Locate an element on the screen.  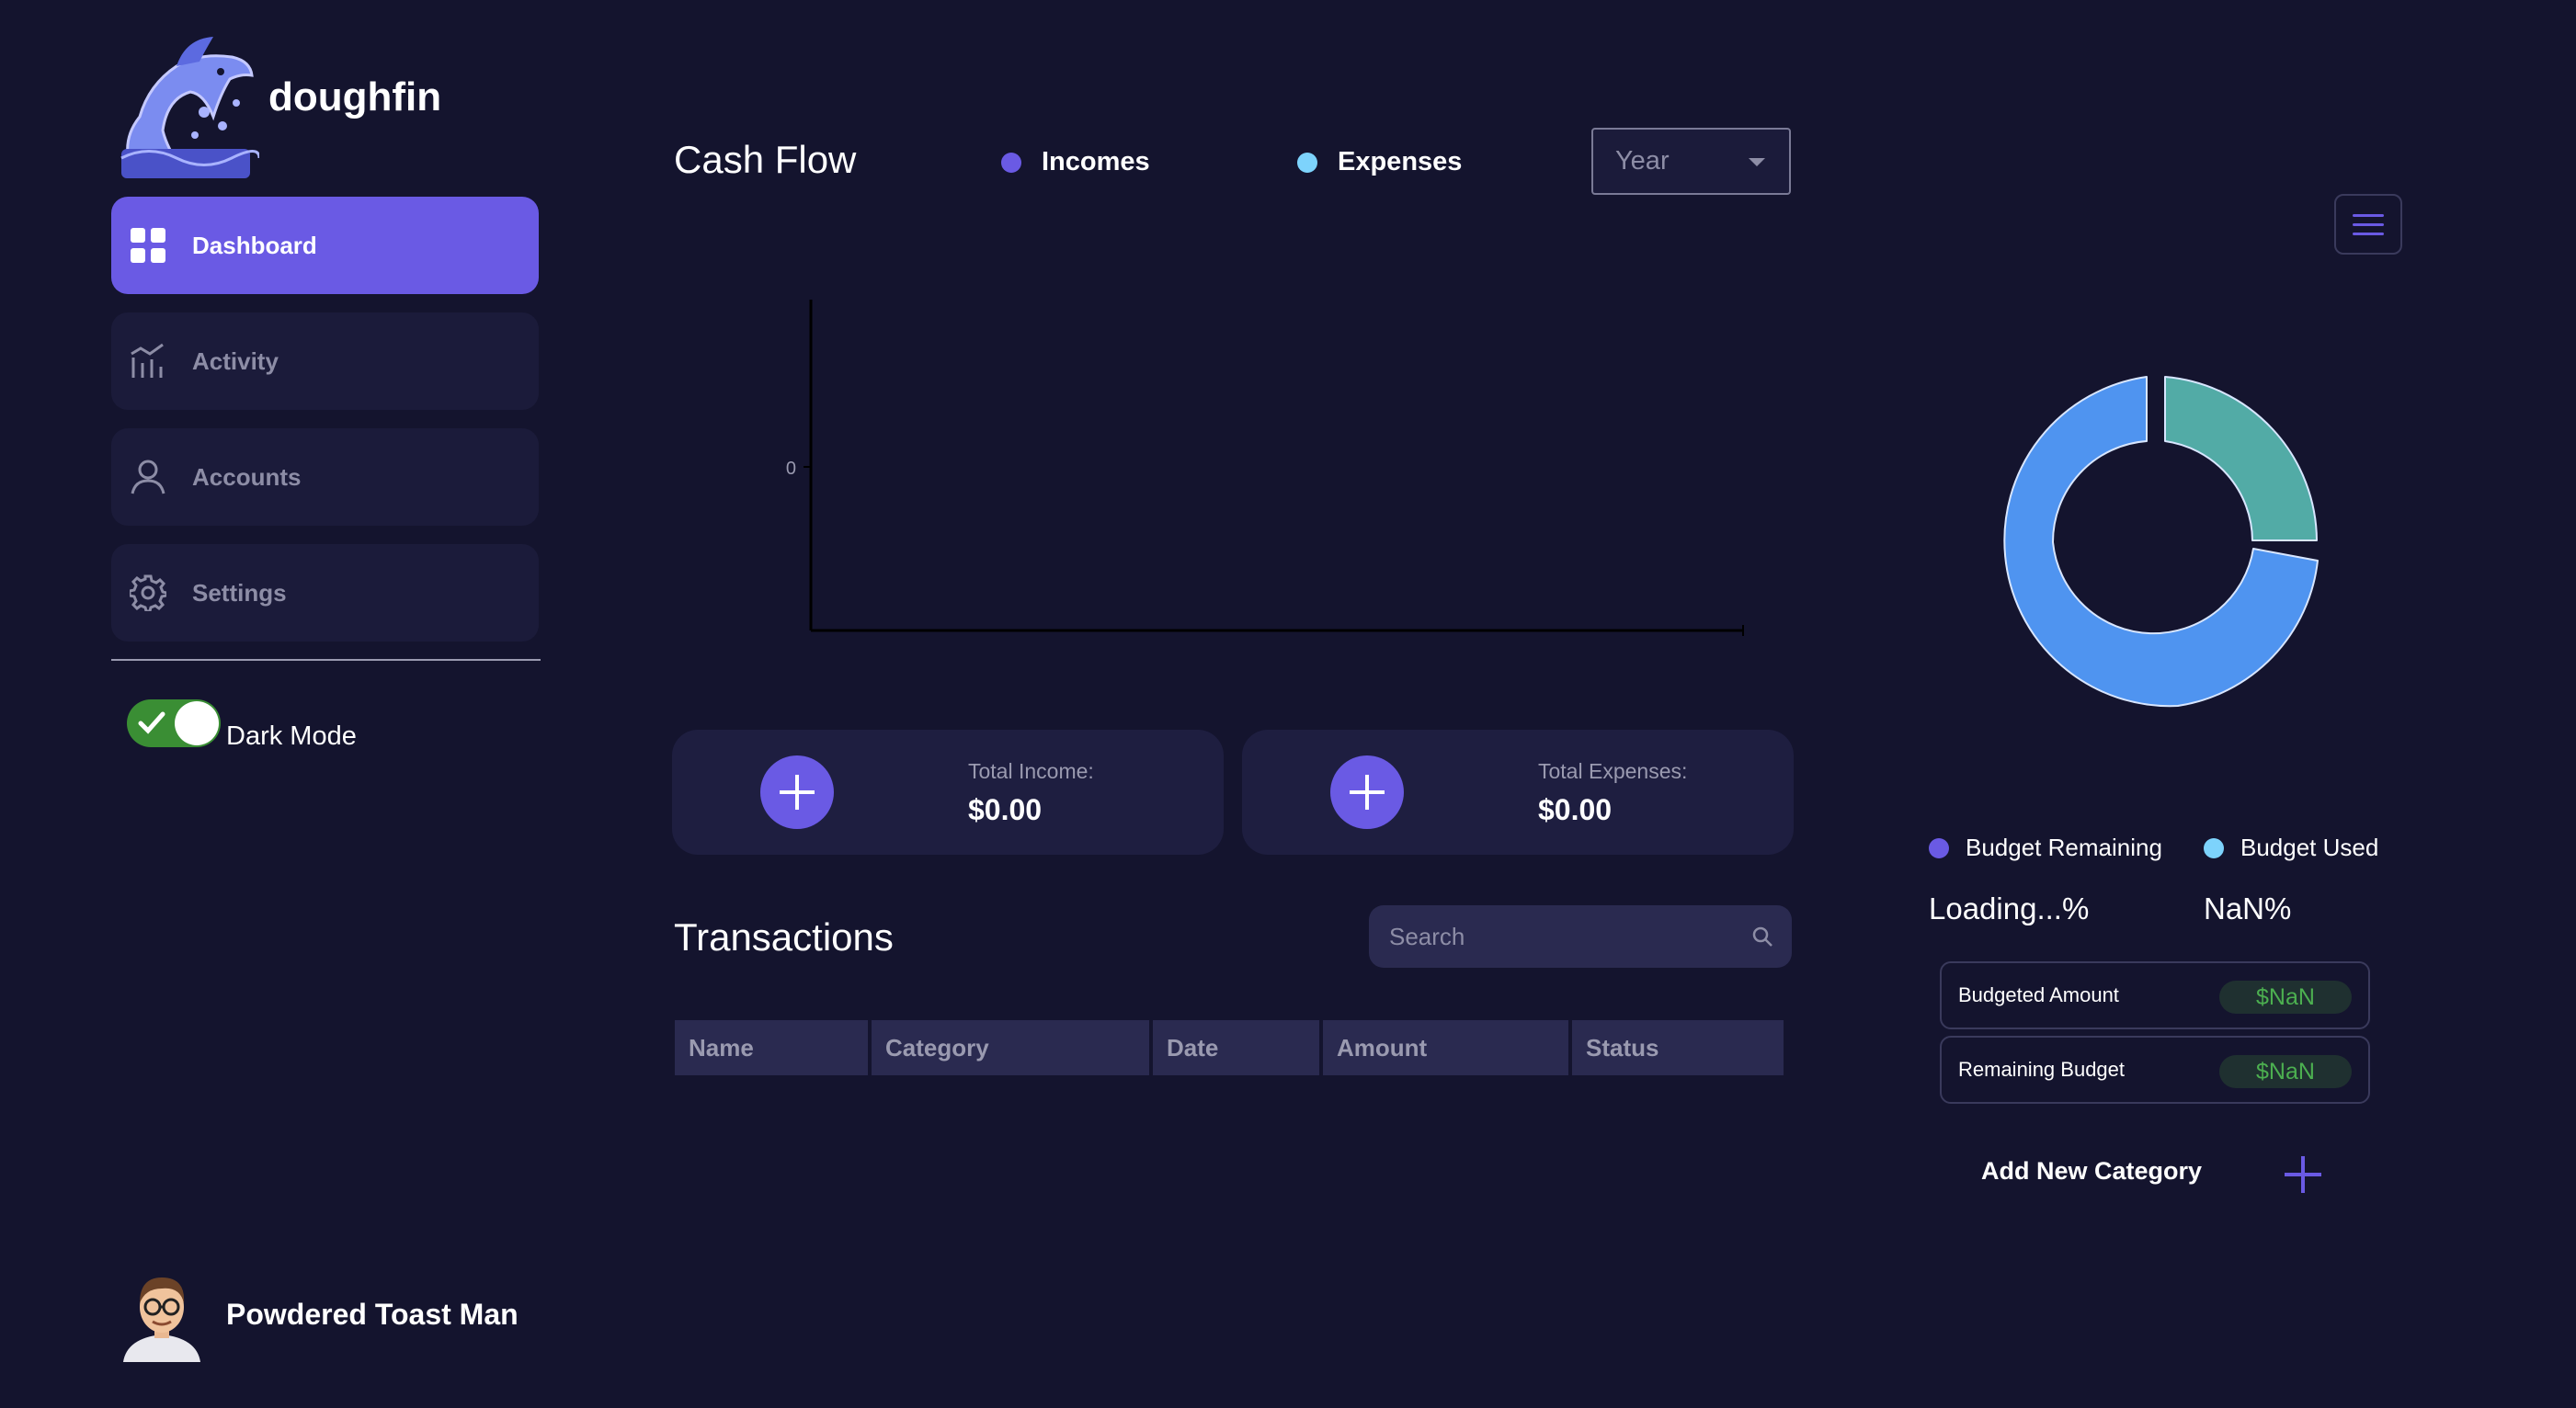
legend-incomes: Incomes is located at coordinates (1075, 162).